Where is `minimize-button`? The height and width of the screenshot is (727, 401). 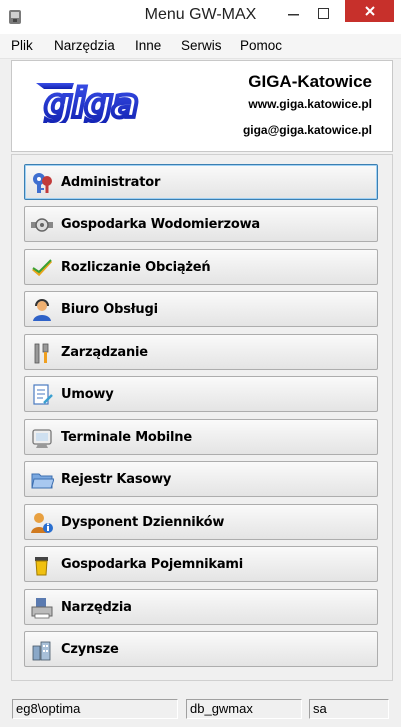
minimize-button is located at coordinates (294, 14).